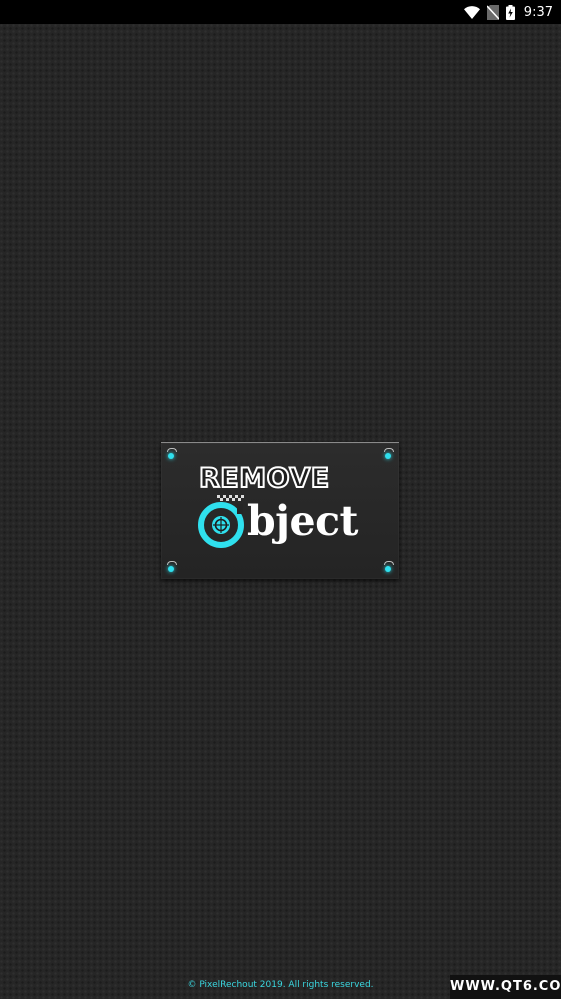 The width and height of the screenshot is (561, 999). What do you see at coordinates (303, 521) in the screenshot?
I see `logo-text-object: bject` at bounding box center [303, 521].